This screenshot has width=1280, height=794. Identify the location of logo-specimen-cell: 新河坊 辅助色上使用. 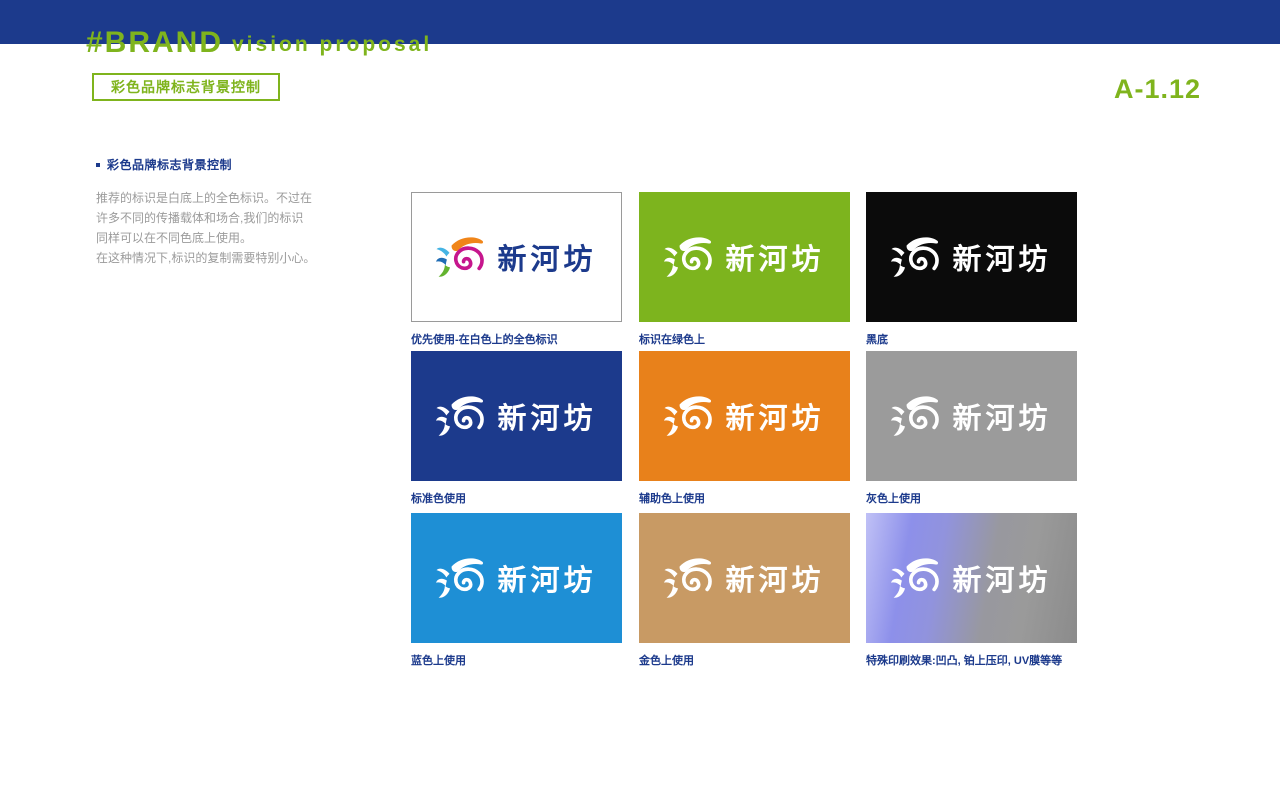
(752, 428).